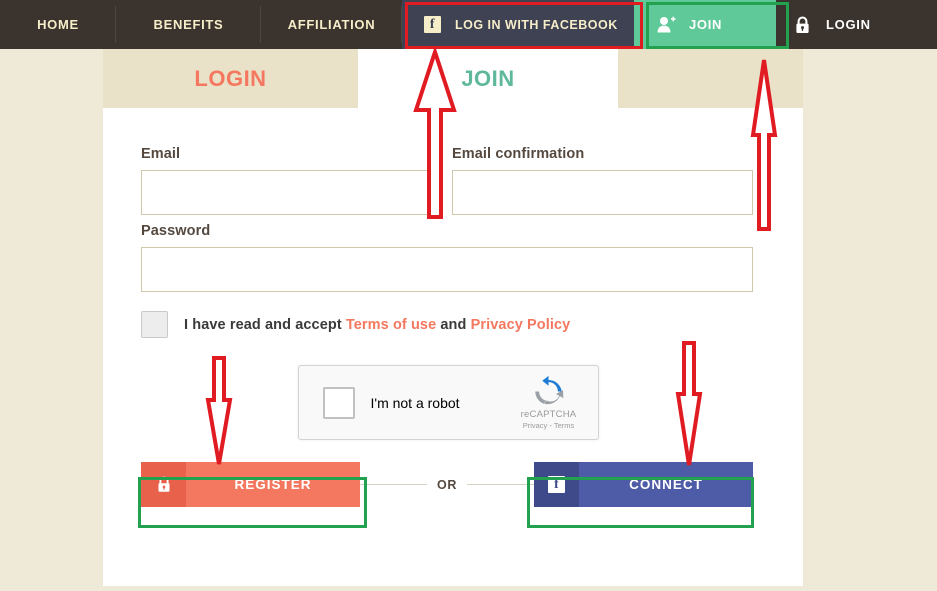  I want to click on nav-join-button: JOIN, so click(705, 24).